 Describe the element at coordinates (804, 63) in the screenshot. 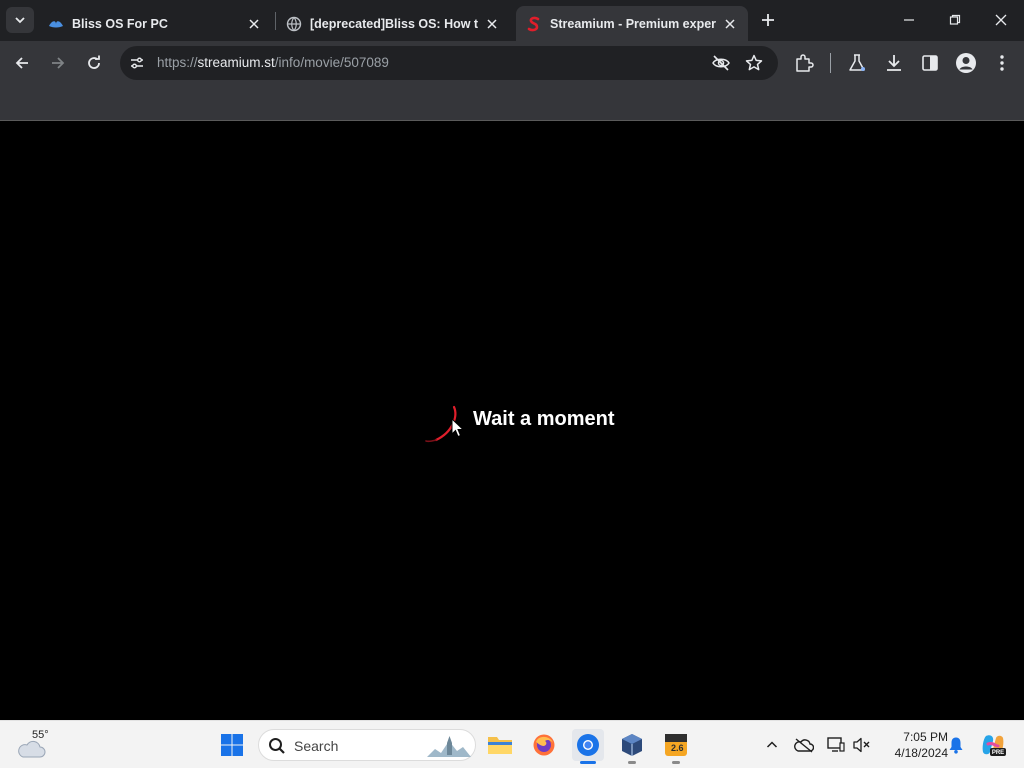

I see `extensions-icon` at that location.